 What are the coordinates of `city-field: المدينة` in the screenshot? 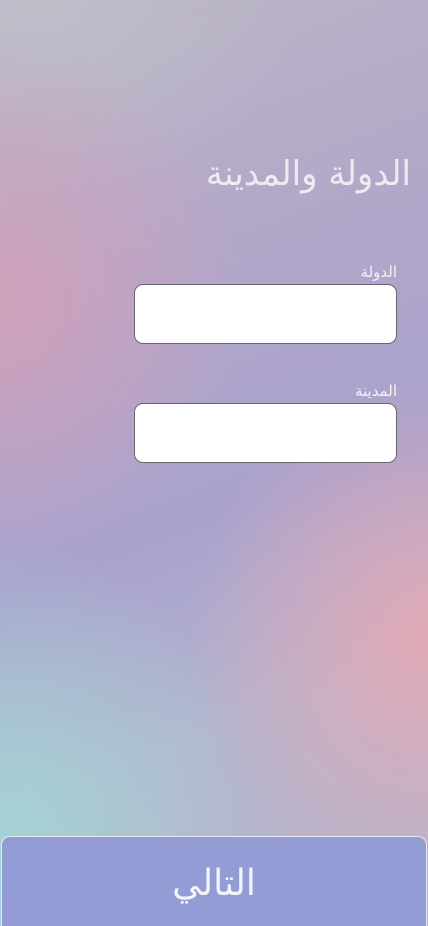 It's located at (265, 422).